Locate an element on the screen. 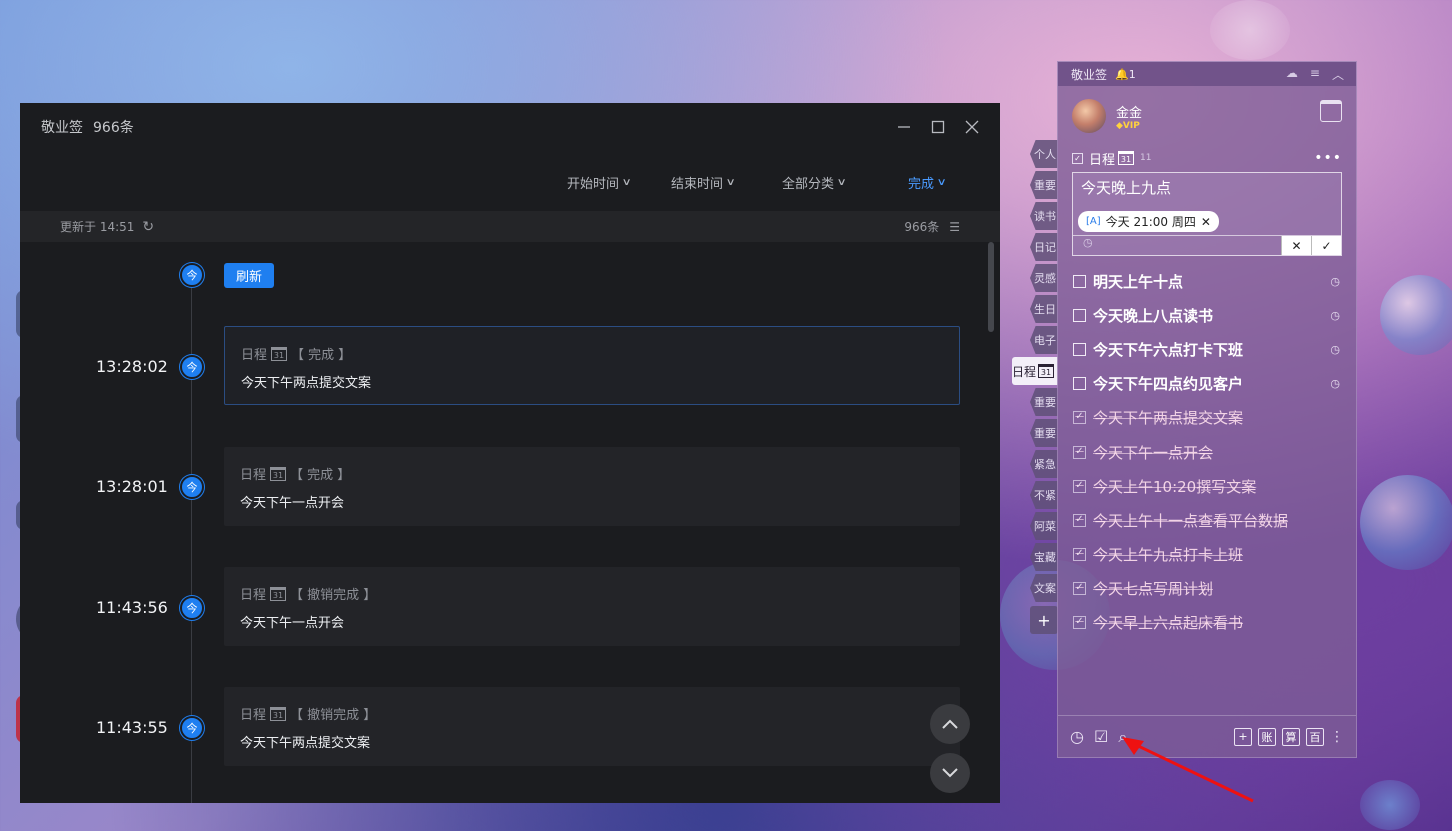 The height and width of the screenshot is (831, 1452). tab-birthday: 生日 is located at coordinates (1044, 309).